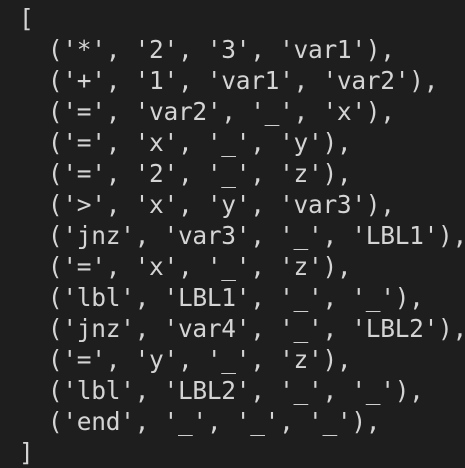 The image size is (465, 468). What do you see at coordinates (26, 18) in the screenshot?
I see `code-line: [` at bounding box center [26, 18].